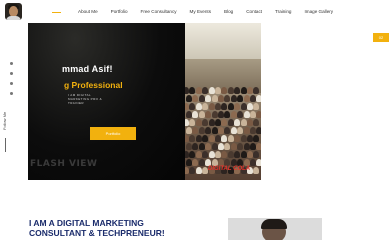 The height and width of the screenshot is (240, 390). I want to click on about-portrait-photo, so click(275, 229).